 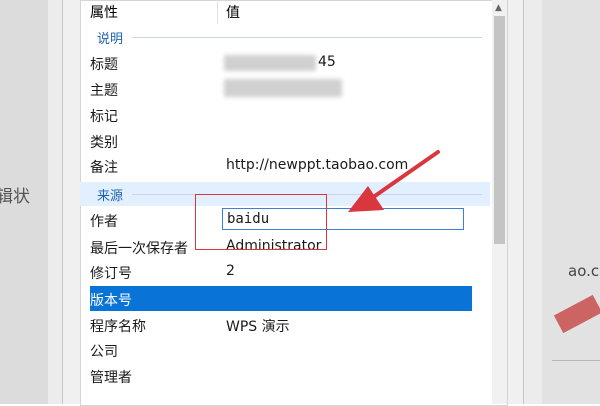 What do you see at coordinates (118, 327) in the screenshot?
I see `property-name: 程序名称` at bounding box center [118, 327].